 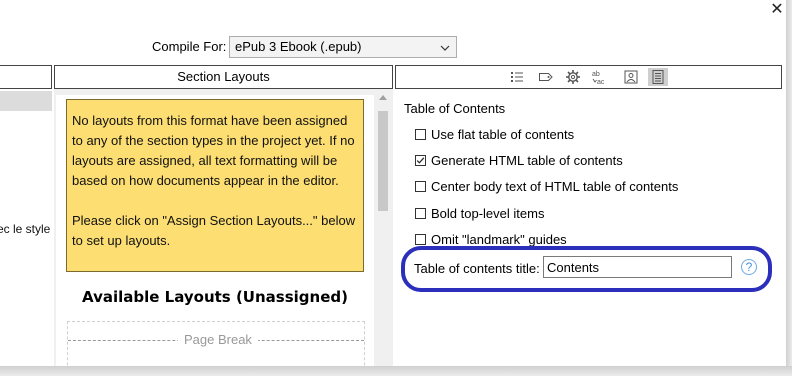 What do you see at coordinates (631, 77) in the screenshot?
I see `image-icon` at bounding box center [631, 77].